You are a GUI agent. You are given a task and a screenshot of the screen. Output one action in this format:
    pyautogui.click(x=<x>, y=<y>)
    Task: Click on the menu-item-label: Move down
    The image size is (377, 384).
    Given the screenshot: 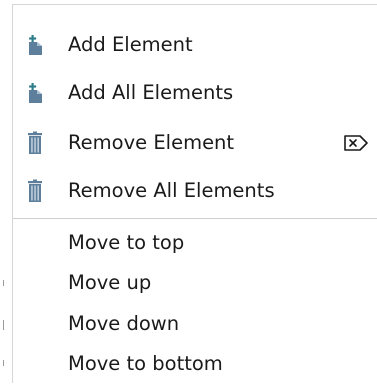 What is the action you would take?
    pyautogui.click(x=124, y=323)
    